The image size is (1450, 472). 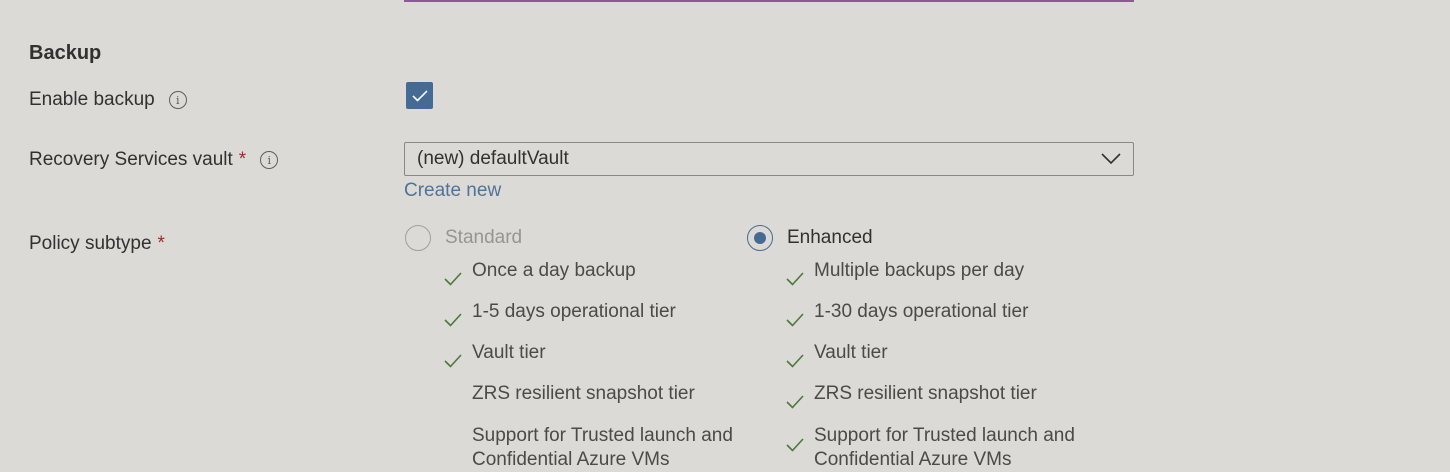 I want to click on policy-label: Policy subtype, so click(x=90, y=243).